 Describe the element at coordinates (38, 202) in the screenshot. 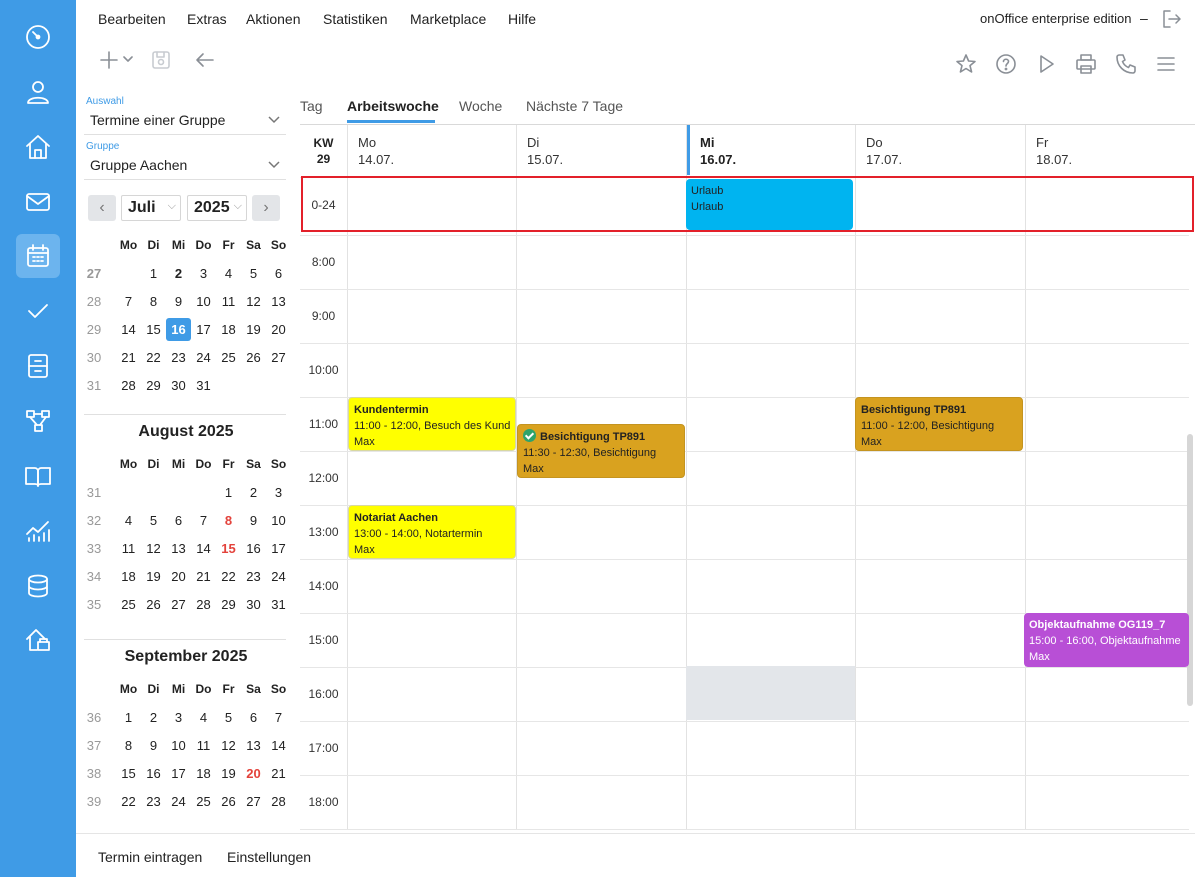

I see `mail-icon` at that location.